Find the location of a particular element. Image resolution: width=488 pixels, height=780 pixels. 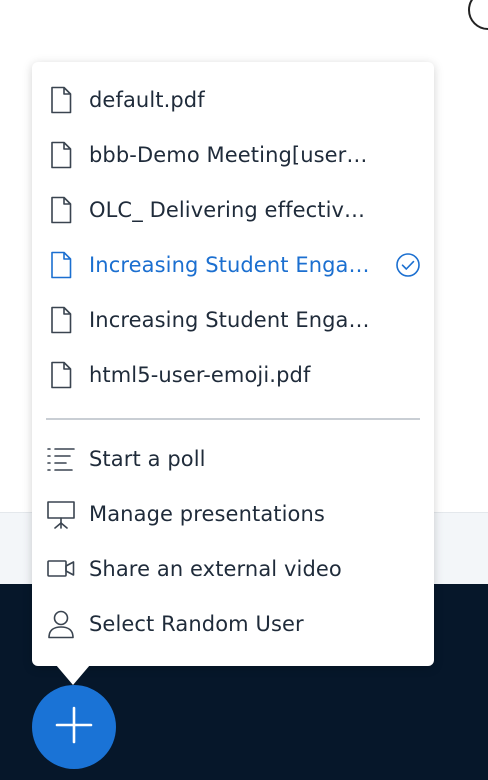

action-label: Select Random User is located at coordinates (196, 624).